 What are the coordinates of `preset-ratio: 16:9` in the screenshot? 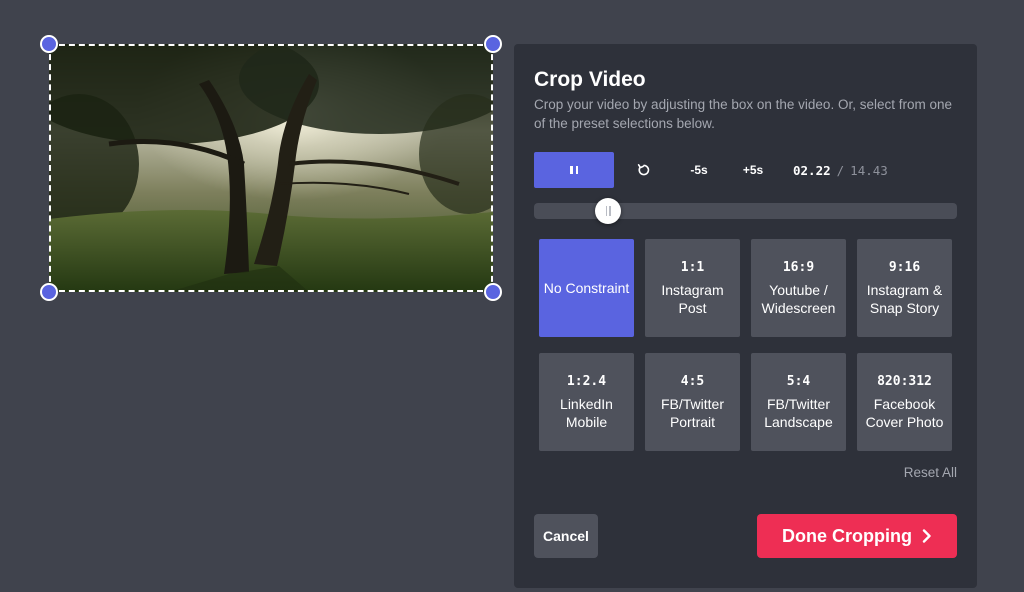 It's located at (798, 267).